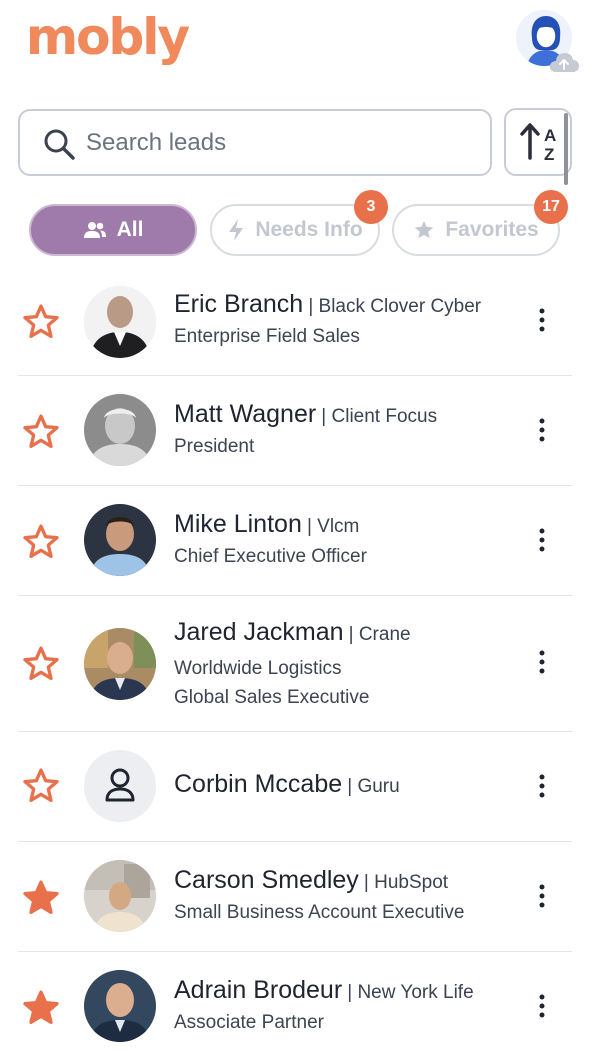 The image size is (590, 1050). I want to click on sort-button: A Z, so click(538, 142).